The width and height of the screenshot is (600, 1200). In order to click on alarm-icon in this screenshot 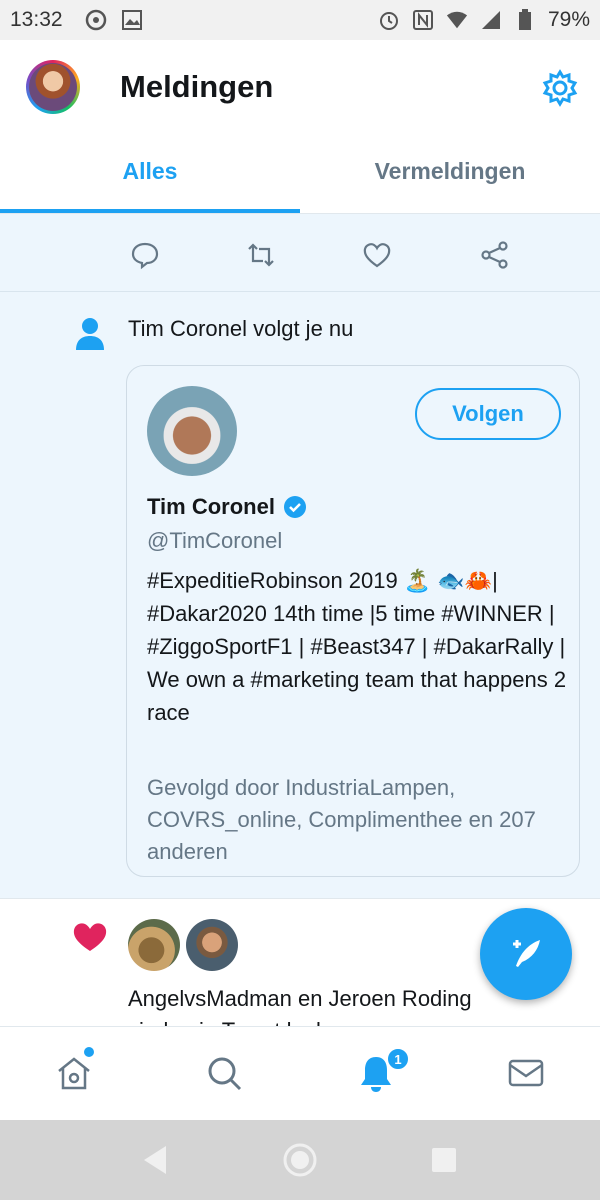, I will do `click(389, 20)`.